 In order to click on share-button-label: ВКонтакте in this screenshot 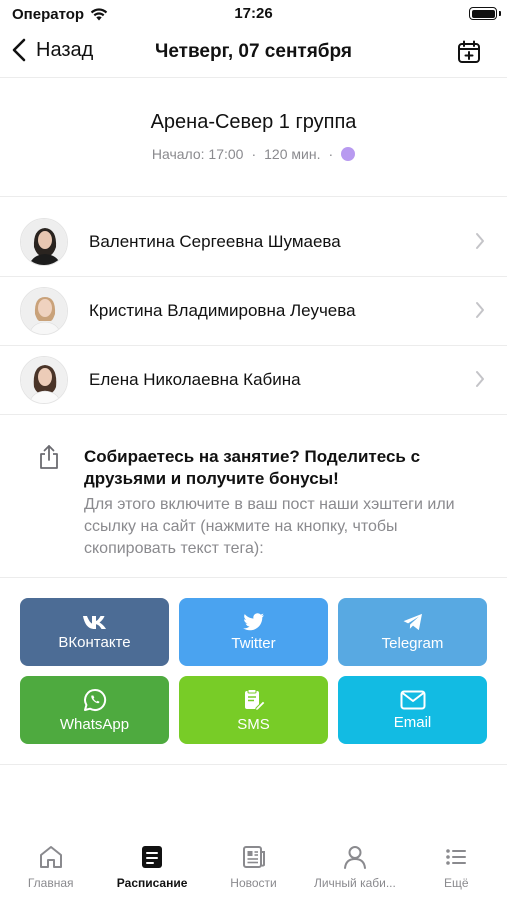, I will do `click(94, 642)`.